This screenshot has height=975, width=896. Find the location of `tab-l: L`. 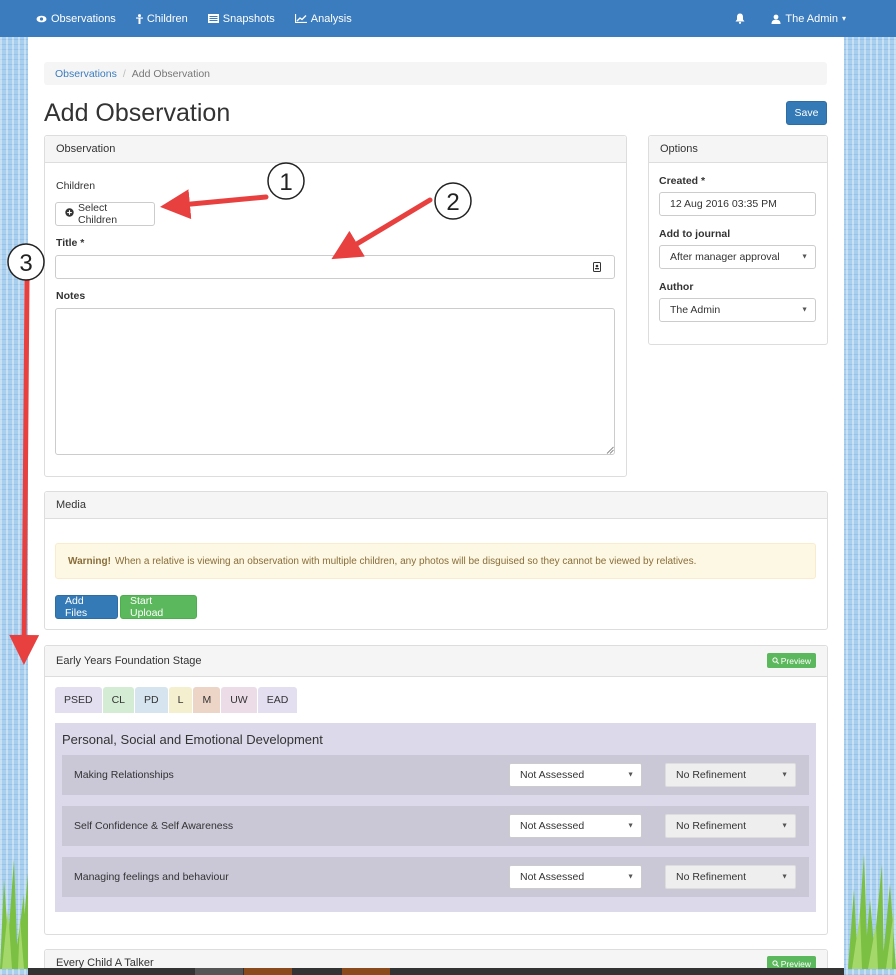

tab-l: L is located at coordinates (180, 700).